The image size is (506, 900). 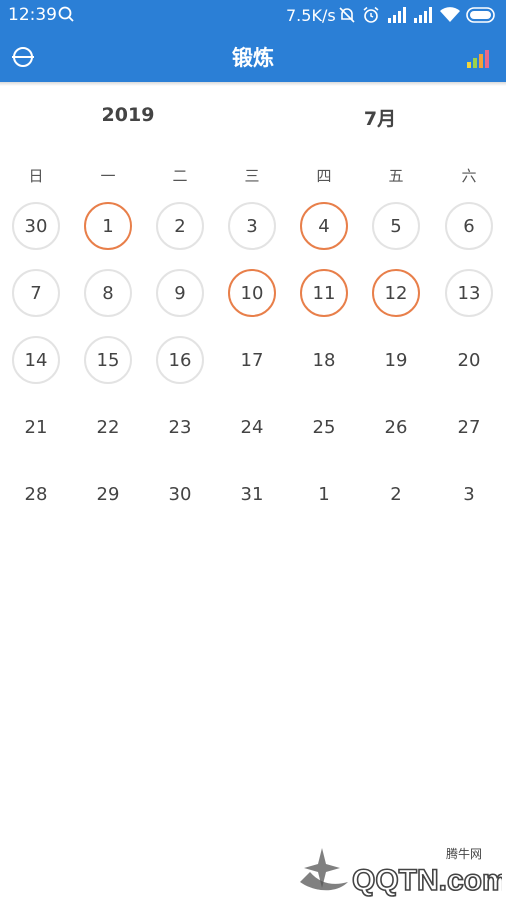 I want to click on watermark-line1: 腾牛网, so click(x=464, y=853).